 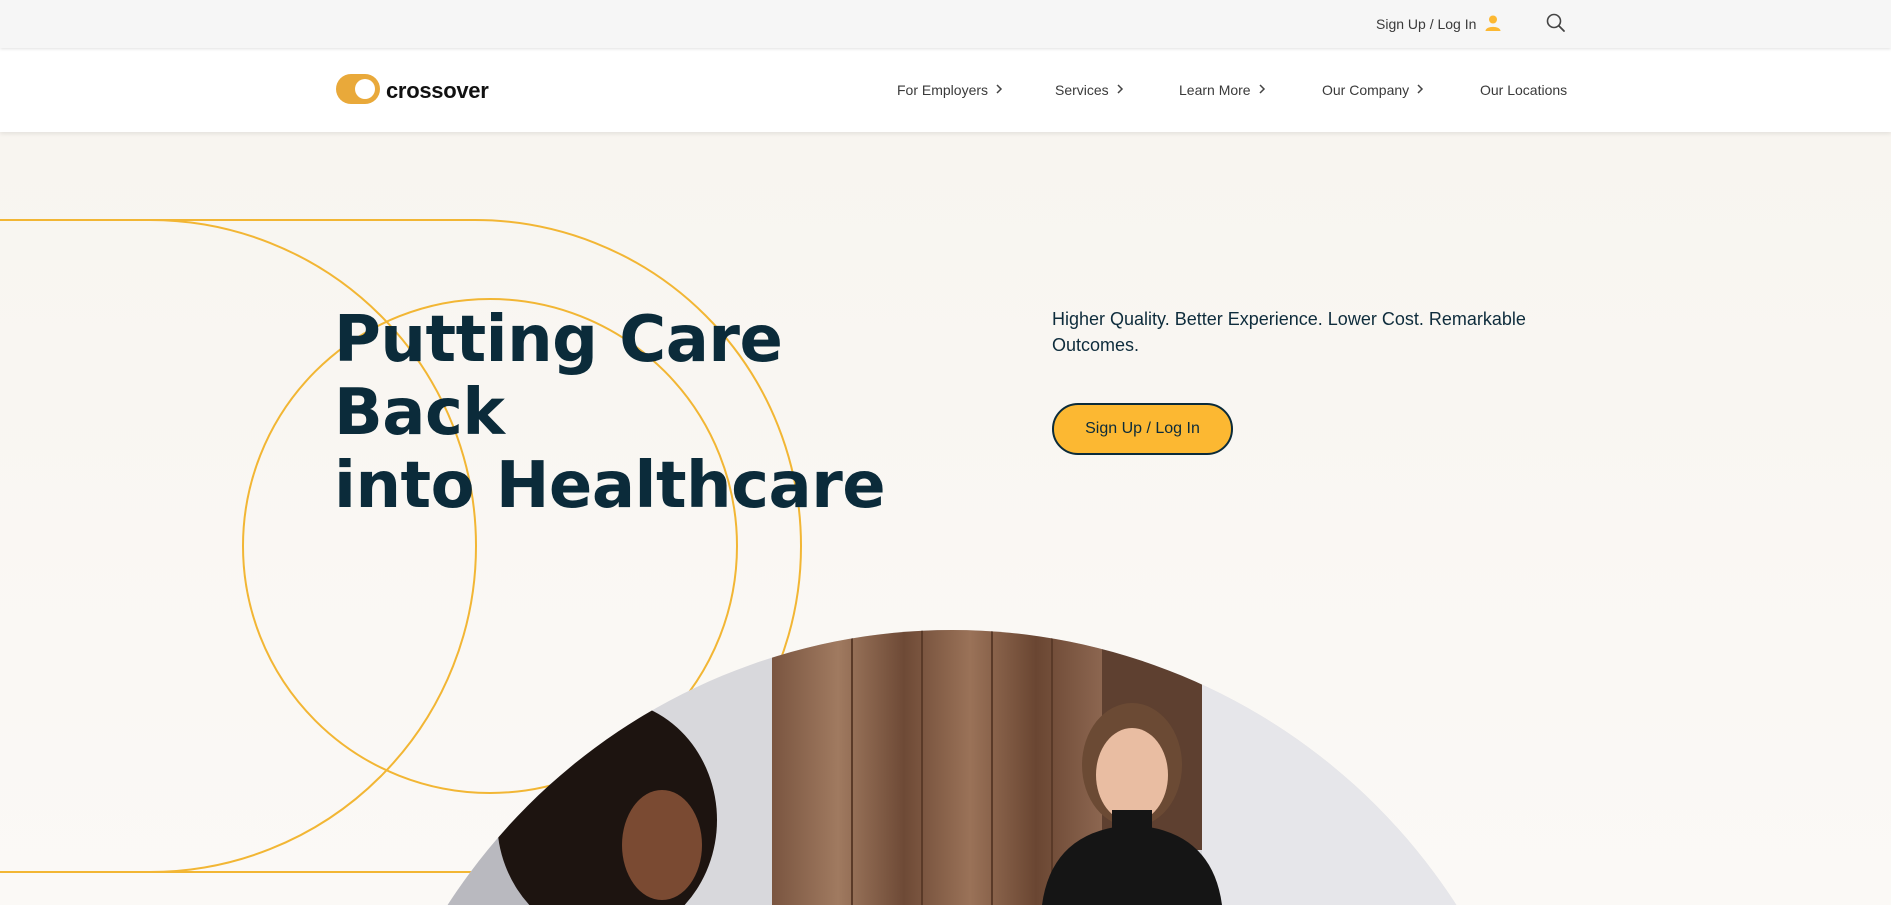 What do you see at coordinates (610, 486) in the screenshot?
I see `hero-title-line-2: into Healthcare` at bounding box center [610, 486].